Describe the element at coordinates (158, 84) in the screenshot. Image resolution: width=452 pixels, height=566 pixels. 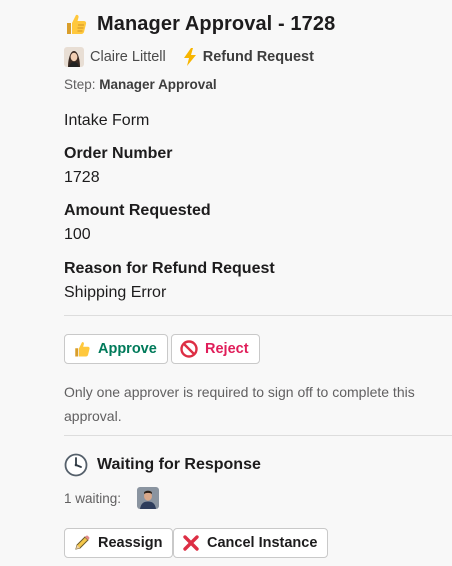
I see `step-value: Manager Approval` at that location.